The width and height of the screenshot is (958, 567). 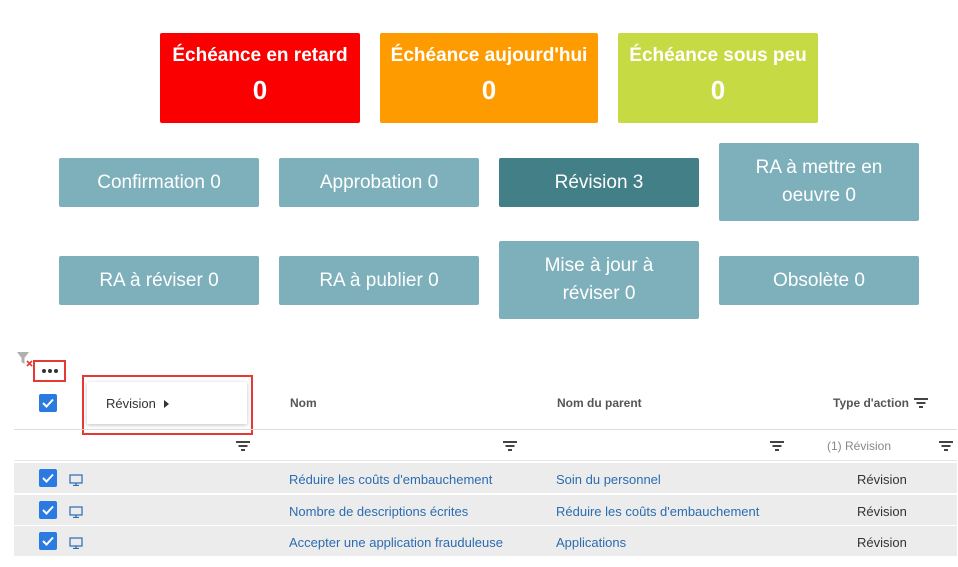 What do you see at coordinates (378, 511) in the screenshot?
I see `row-name-link: Nombre de descriptions écrites` at bounding box center [378, 511].